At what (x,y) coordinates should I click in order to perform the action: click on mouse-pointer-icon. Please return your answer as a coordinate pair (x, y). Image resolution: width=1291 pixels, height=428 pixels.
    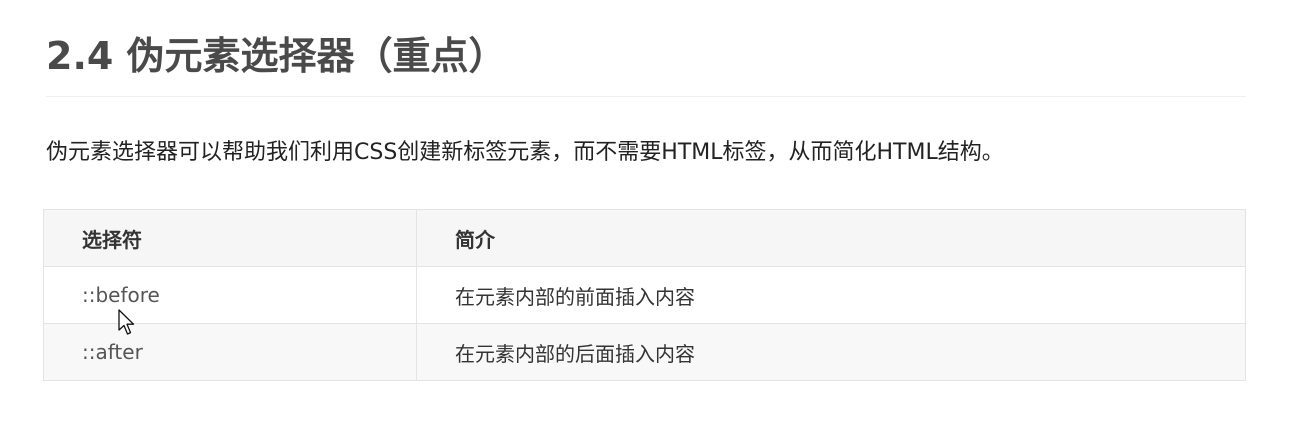
    Looking at the image, I should click on (126, 322).